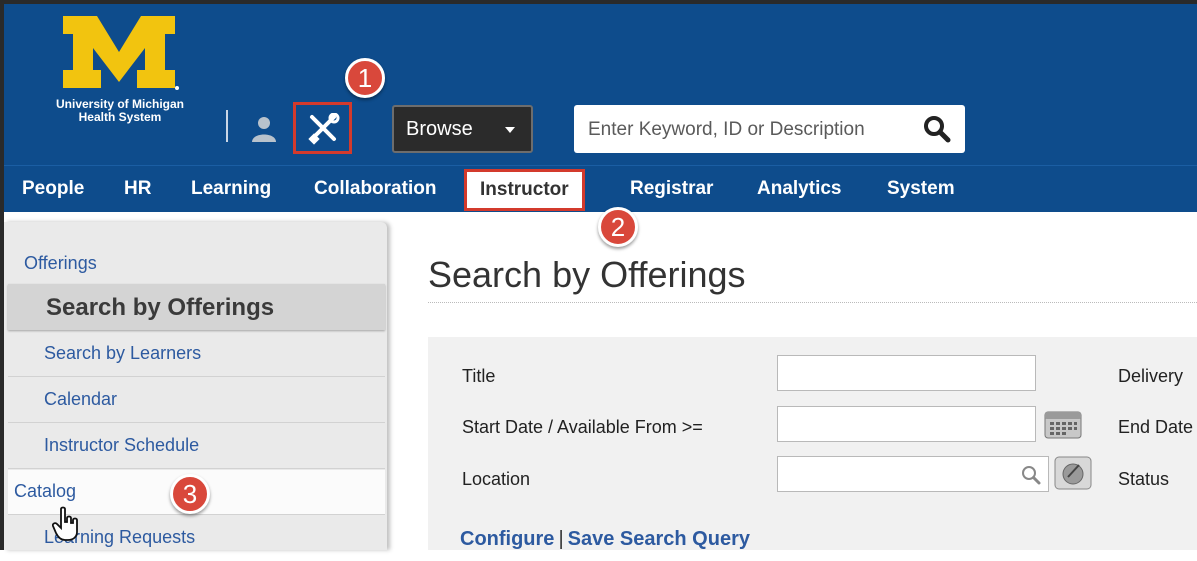 The image size is (1197, 561). I want to click on hand-pointer-icon, so click(65, 523).